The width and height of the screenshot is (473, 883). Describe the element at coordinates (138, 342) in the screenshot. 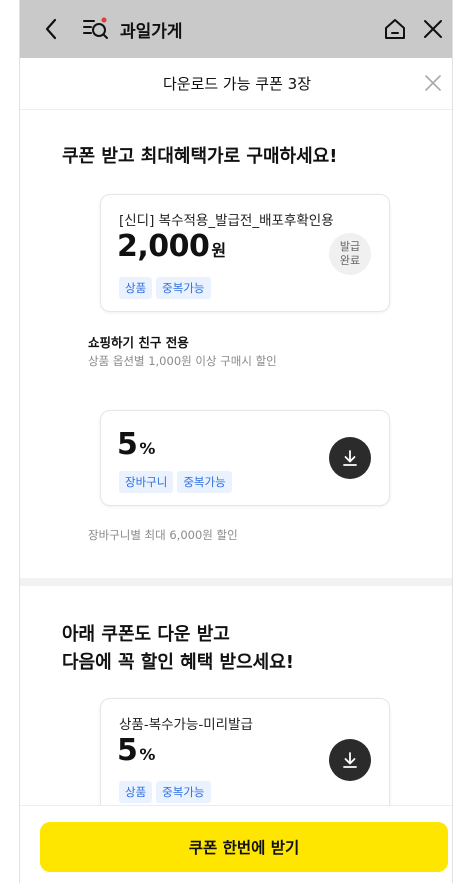

I see `coupon-note-title: 쇼핑하기 친구 전용` at that location.